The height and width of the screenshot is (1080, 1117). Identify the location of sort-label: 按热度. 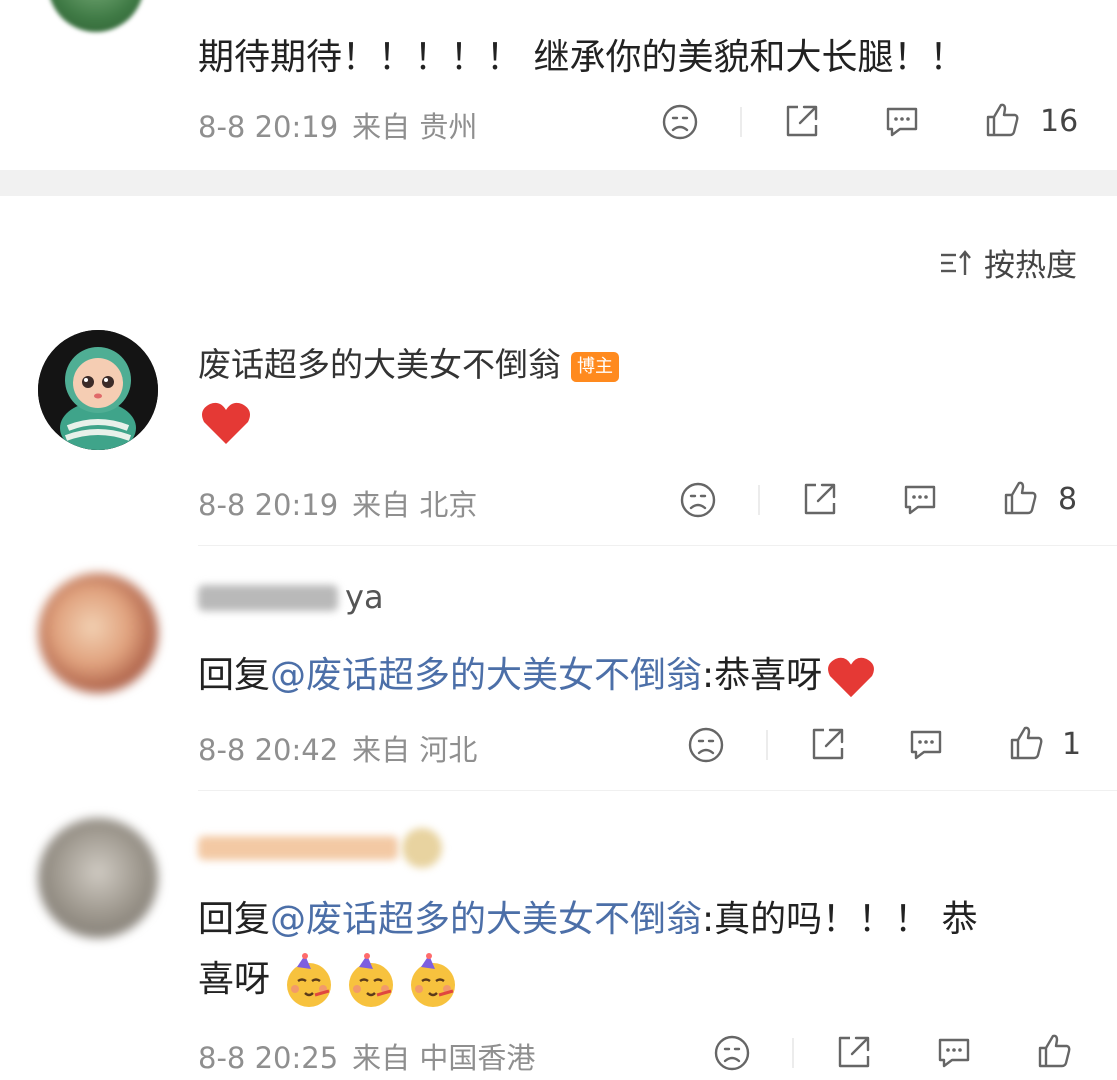
(1030, 266).